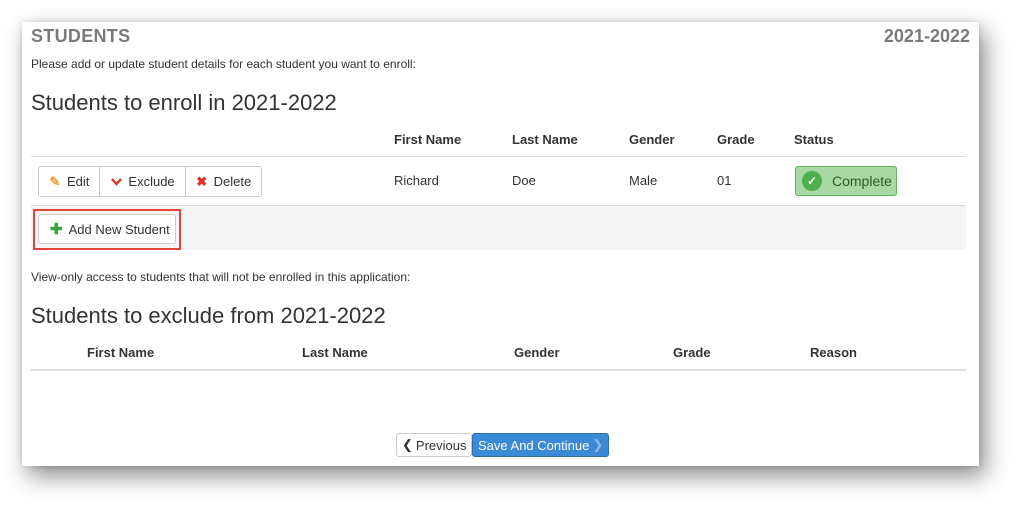 This screenshot has height=521, width=1033. I want to click on col-gender: Gender, so click(652, 139).